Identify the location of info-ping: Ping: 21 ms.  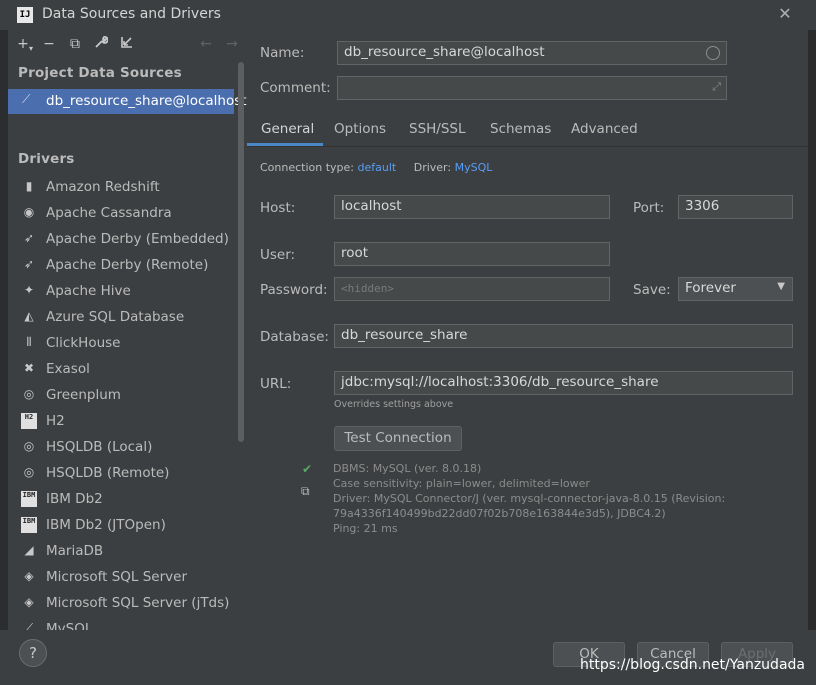
(365, 528).